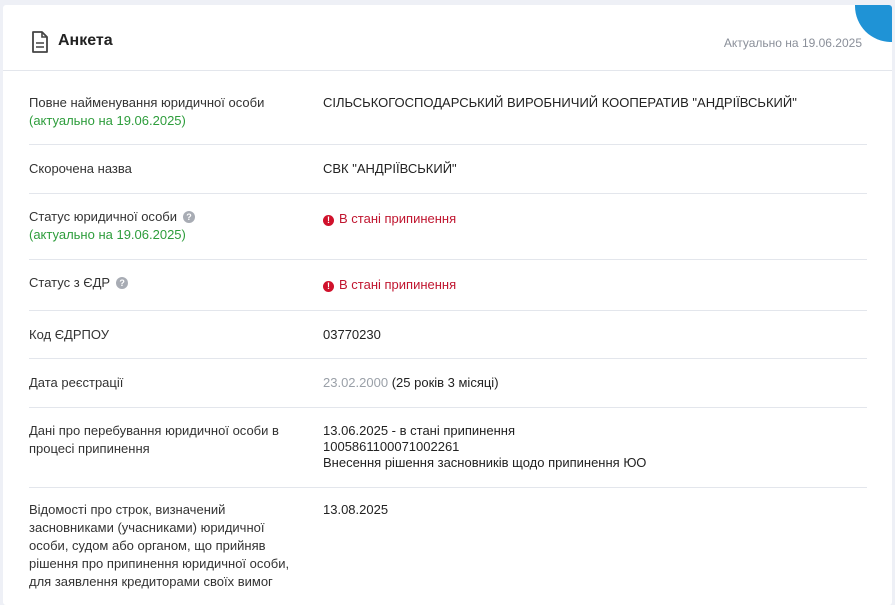 The image size is (895, 605). I want to click on legal-status-note: (актуально на 19.06.2025), so click(107, 234).